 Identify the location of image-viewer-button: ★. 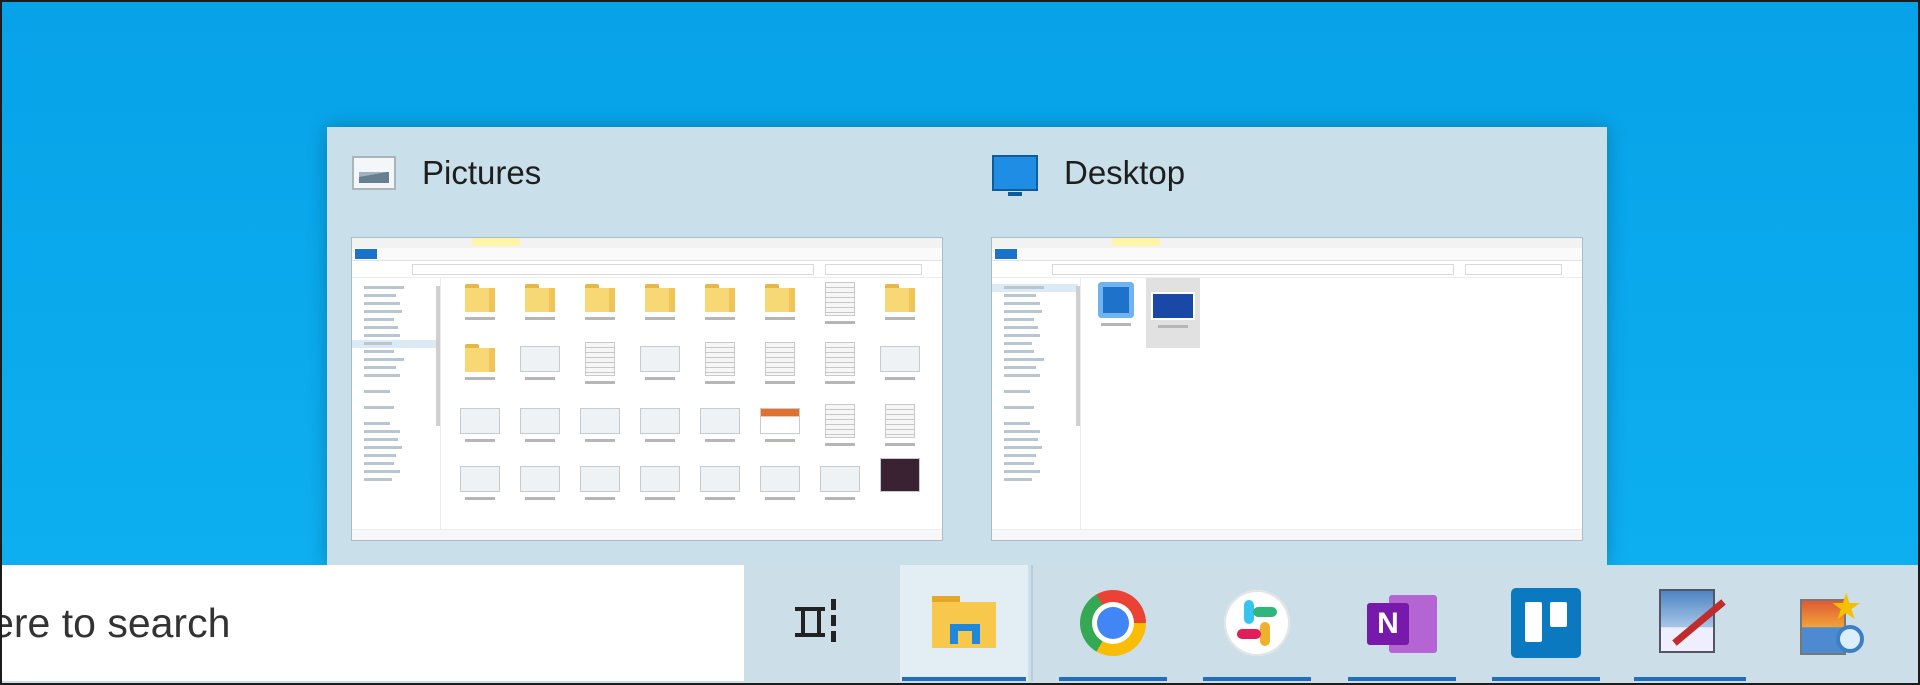
(1834, 623).